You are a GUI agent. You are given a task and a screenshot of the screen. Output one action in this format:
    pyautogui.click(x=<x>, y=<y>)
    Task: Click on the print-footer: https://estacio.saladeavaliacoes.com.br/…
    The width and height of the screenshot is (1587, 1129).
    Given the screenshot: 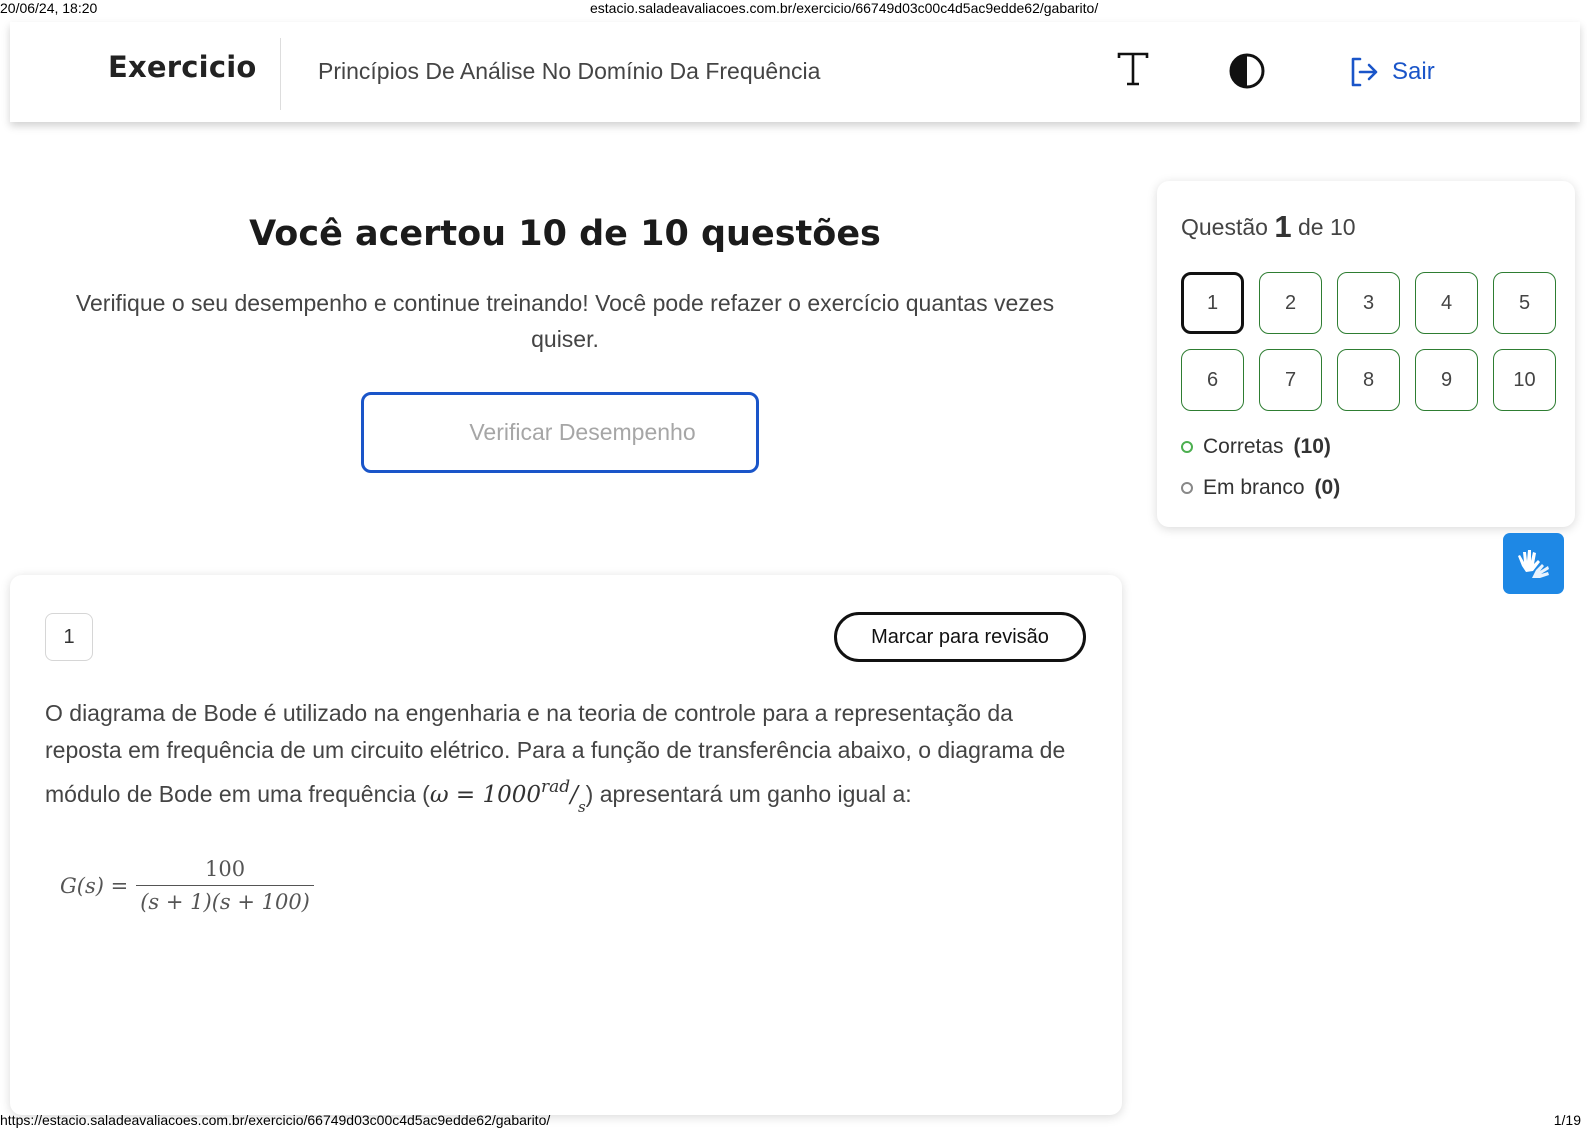 What is the action you would take?
    pyautogui.click(x=793, y=1120)
    